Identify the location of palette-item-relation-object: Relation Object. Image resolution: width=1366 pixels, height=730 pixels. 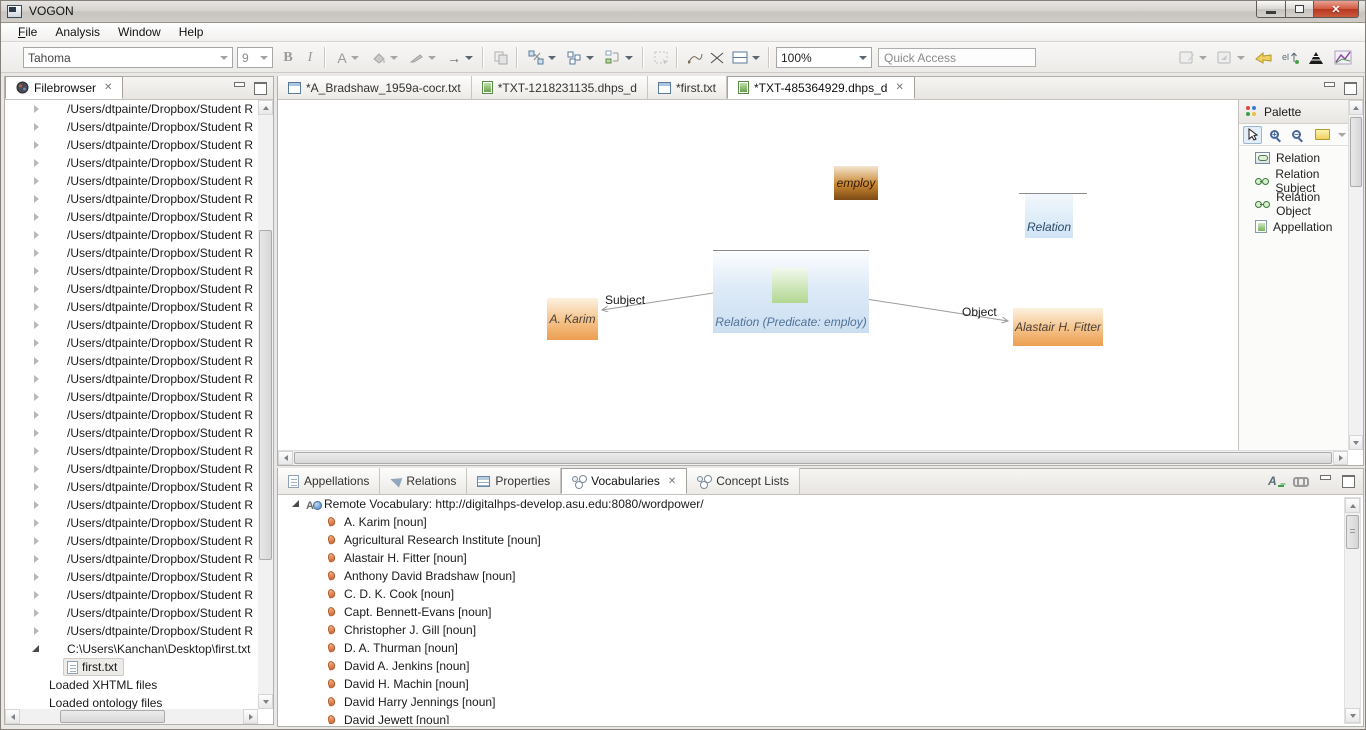
(1300, 204).